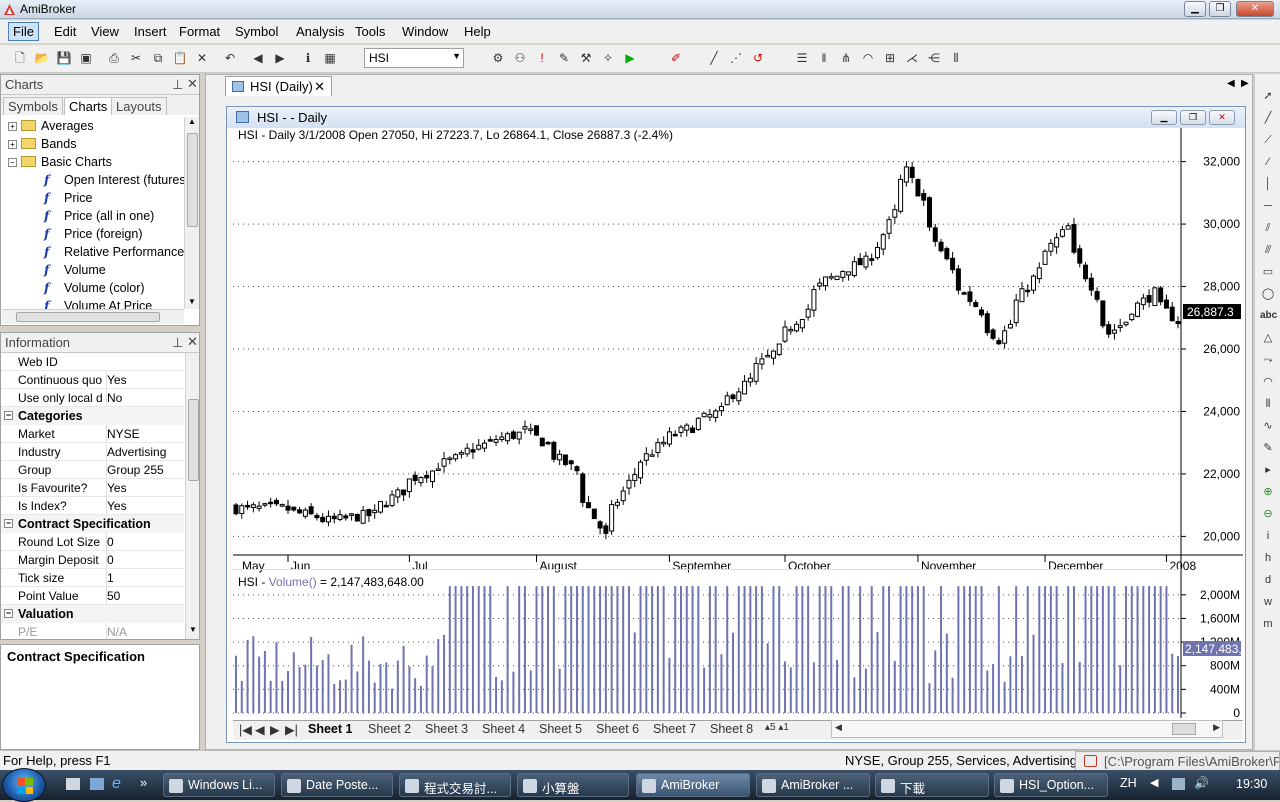  I want to click on tree-item: f Volume, so click(75, 270).